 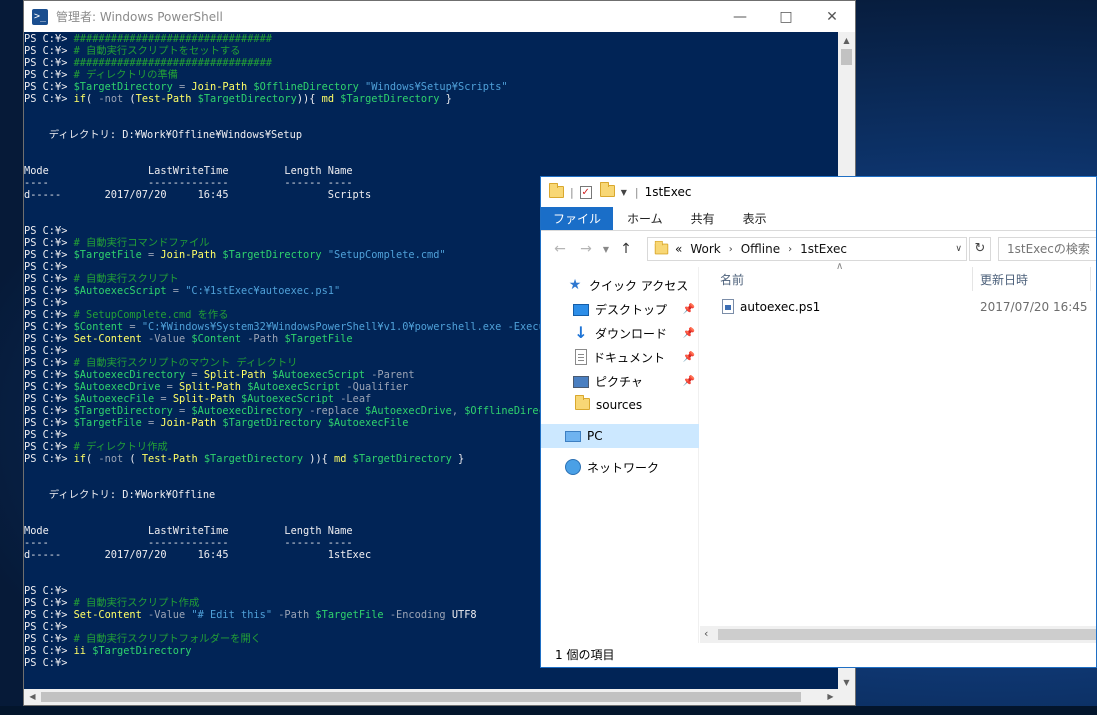 I want to click on file-list-horizontal-scrollbar: ‹, so click(x=898, y=634).